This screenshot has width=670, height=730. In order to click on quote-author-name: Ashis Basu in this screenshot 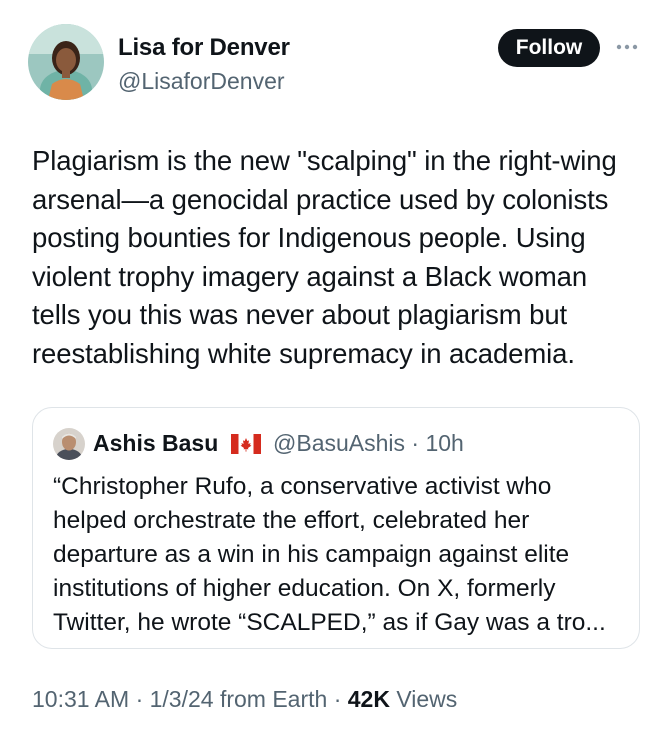, I will do `click(155, 443)`.